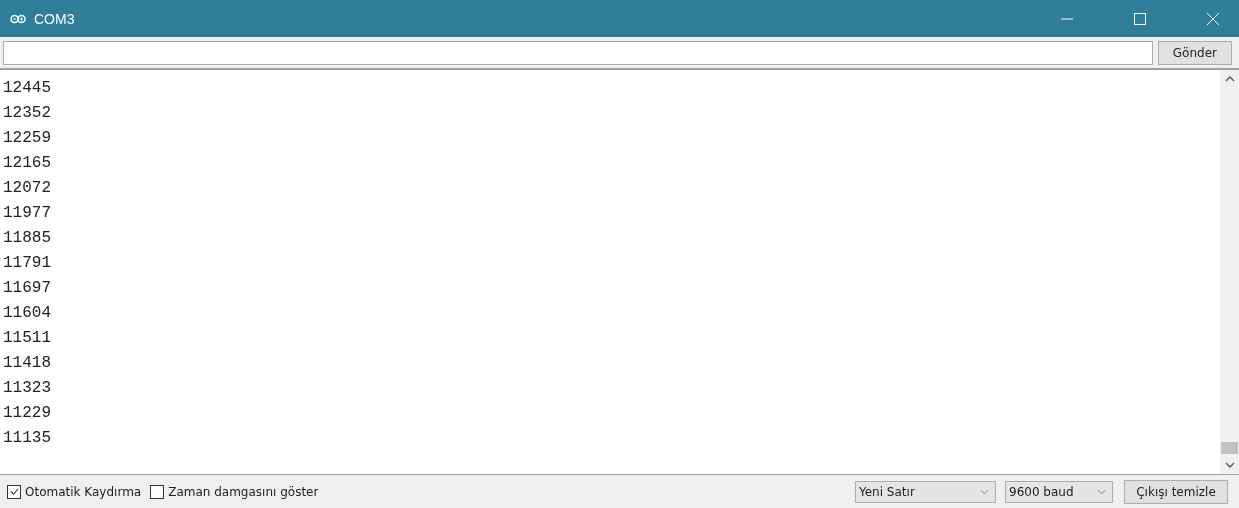 The image size is (1239, 508). Describe the element at coordinates (27, 88) in the screenshot. I see `output-line: 12445` at that location.